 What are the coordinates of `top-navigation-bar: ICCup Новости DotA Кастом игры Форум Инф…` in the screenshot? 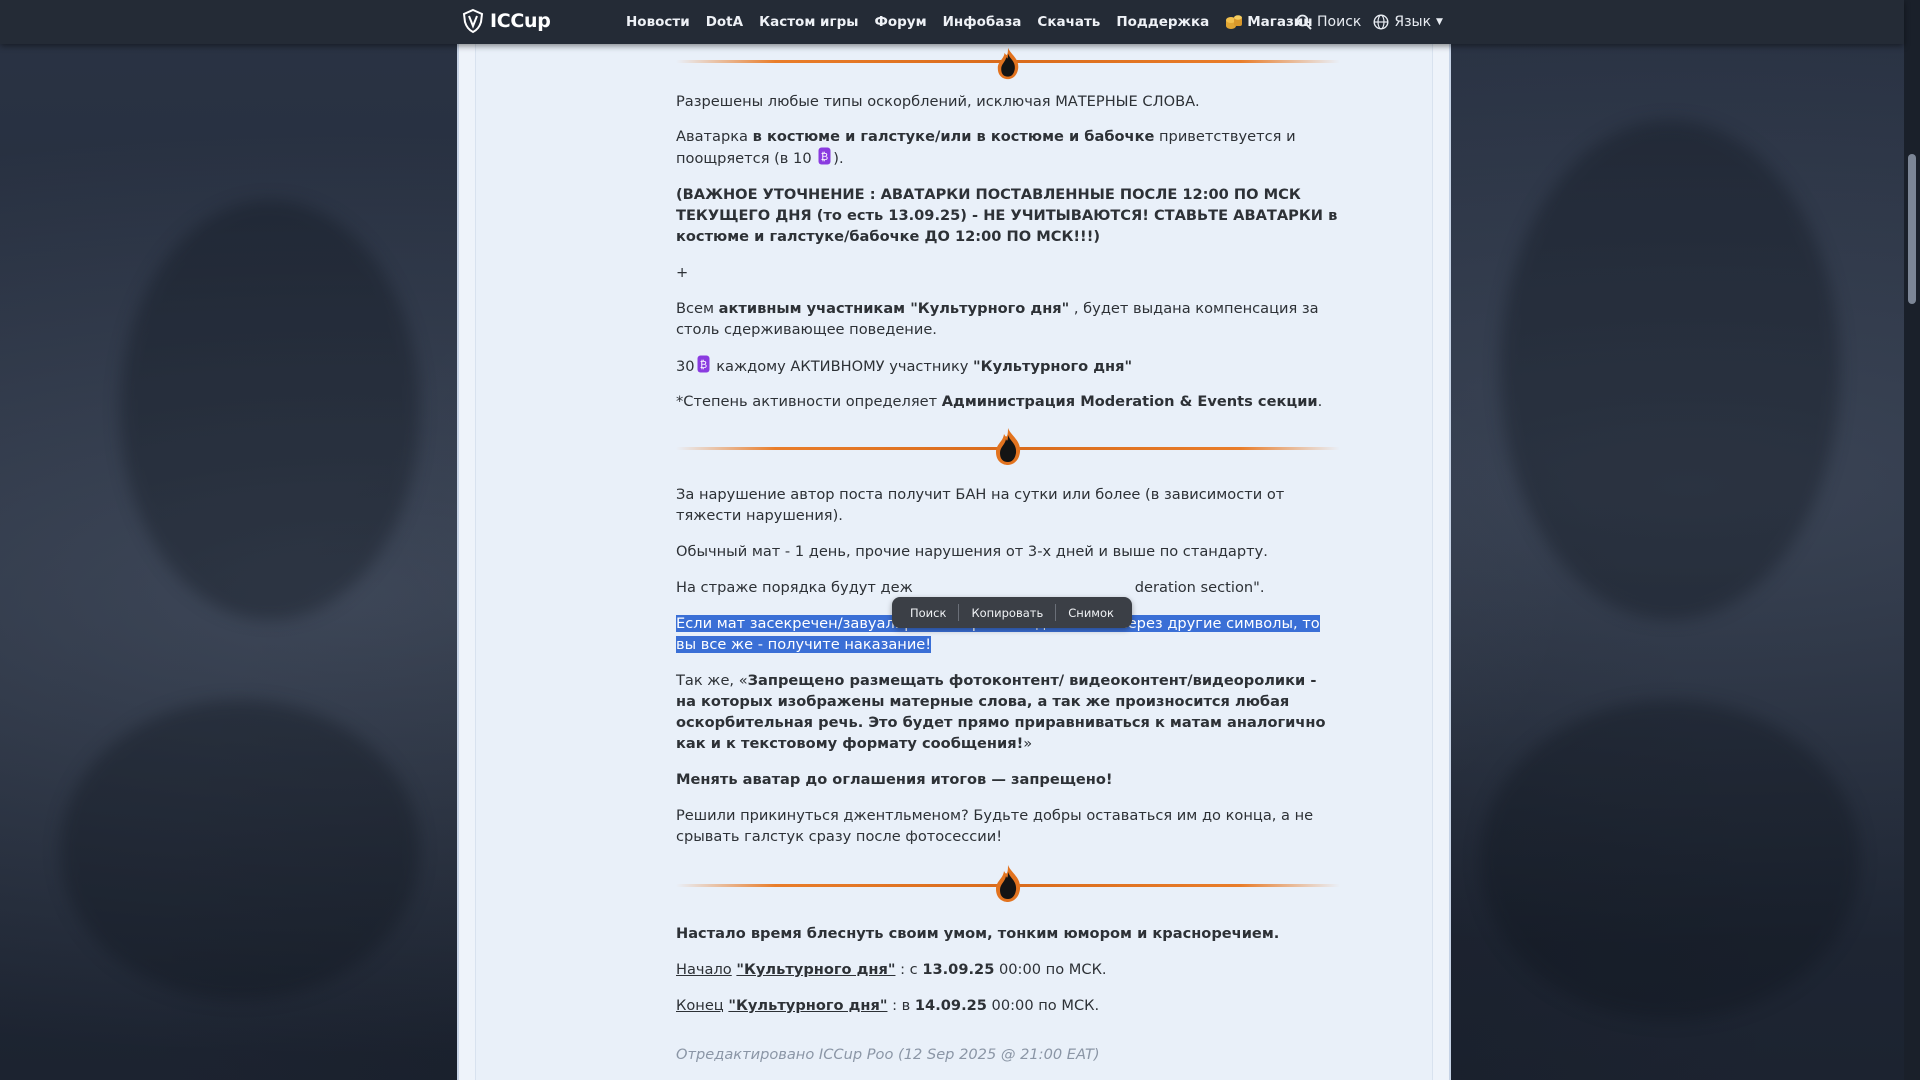 It's located at (952, 22).